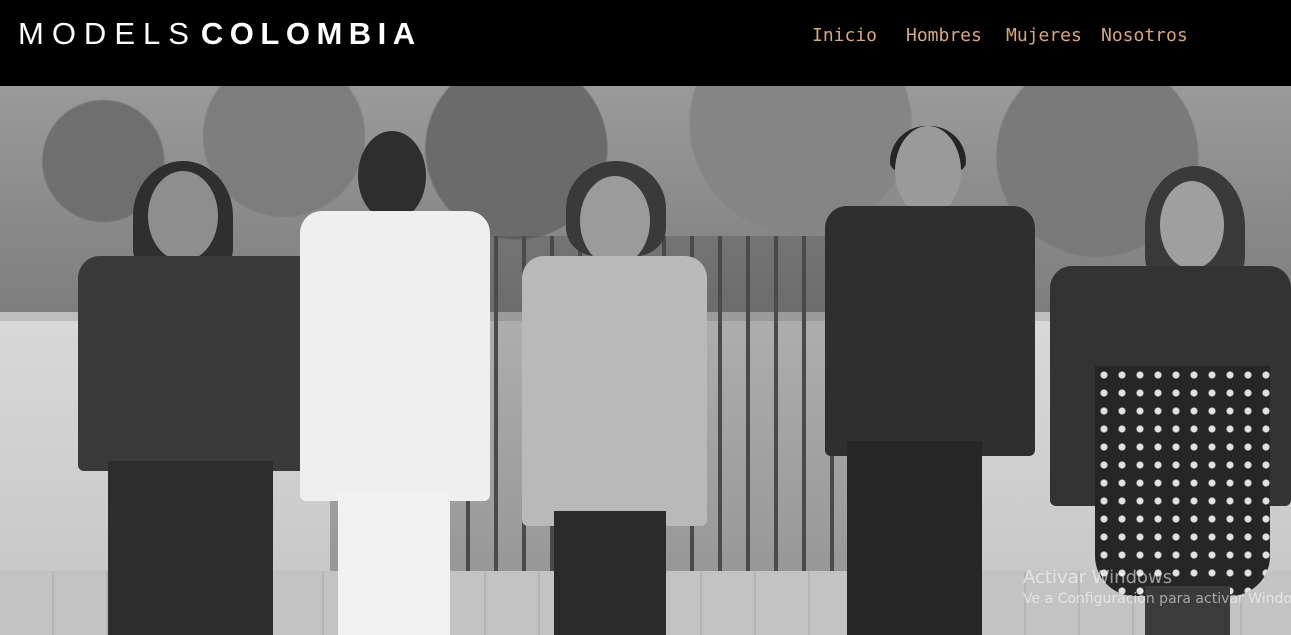 The height and width of the screenshot is (635, 1291). I want to click on model-1-head, so click(183, 216).